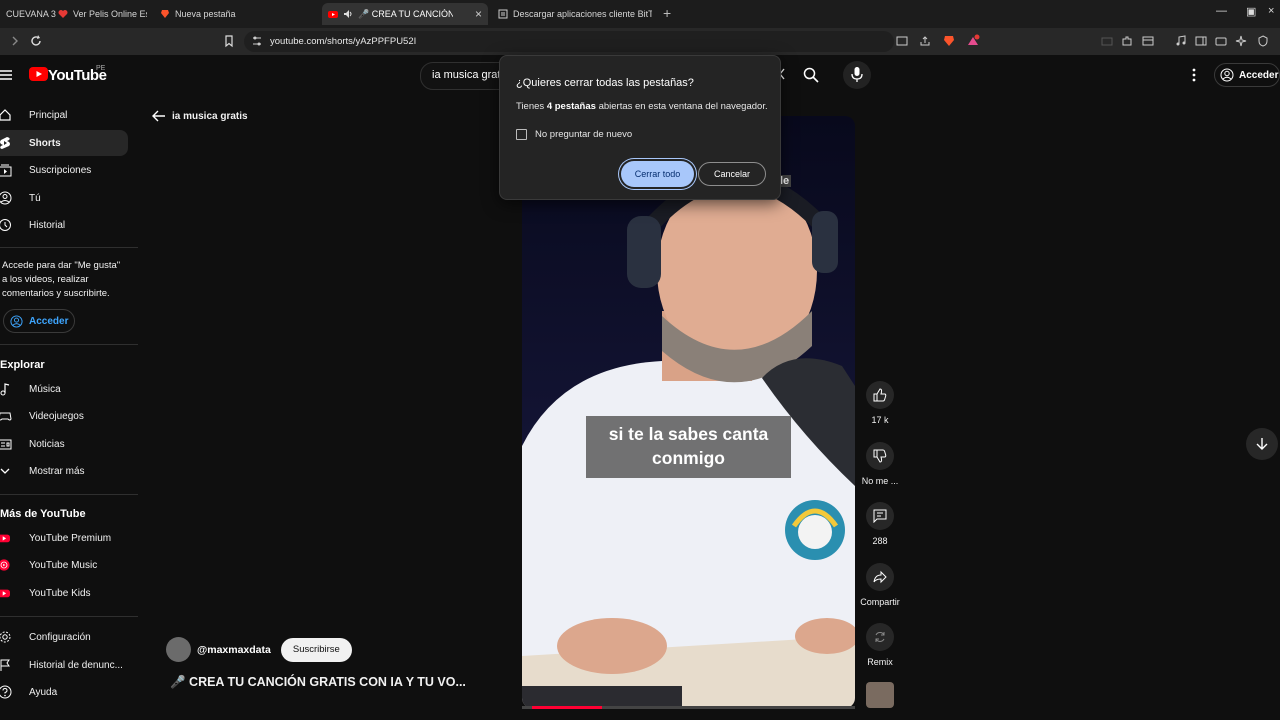 The width and height of the screenshot is (1280, 720). Describe the element at coordinates (15, 41) in the screenshot. I see `forward-icon` at that location.